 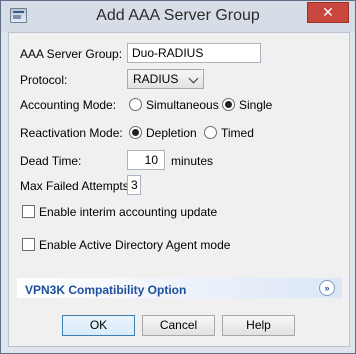 I want to click on help-button: Help, so click(x=258, y=325).